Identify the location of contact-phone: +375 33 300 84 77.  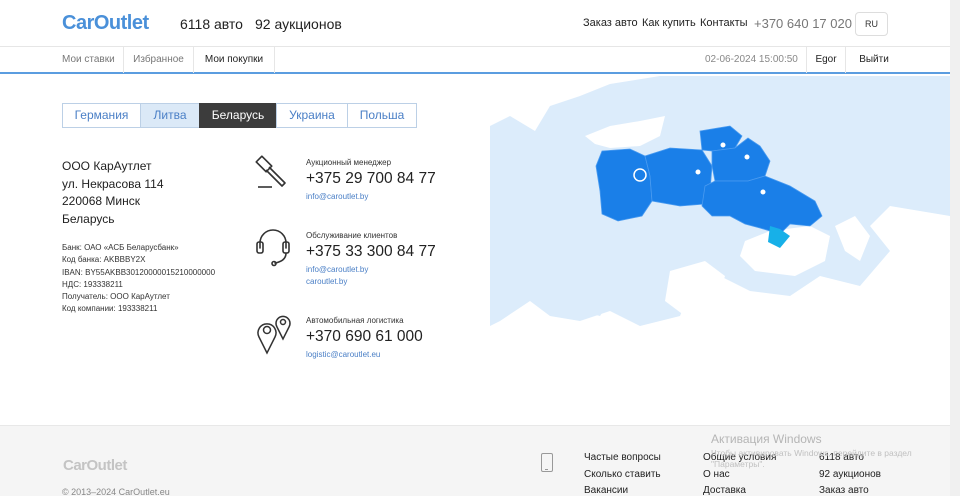
(371, 252).